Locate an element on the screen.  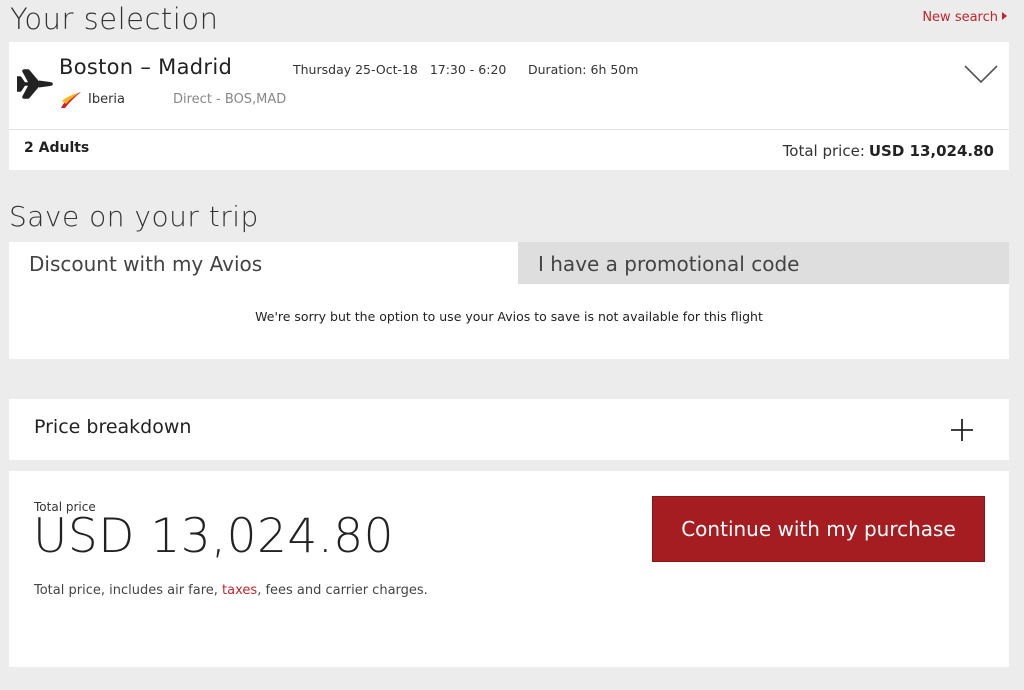
continue-purchase-button: Continue with my purchase is located at coordinates (818, 529).